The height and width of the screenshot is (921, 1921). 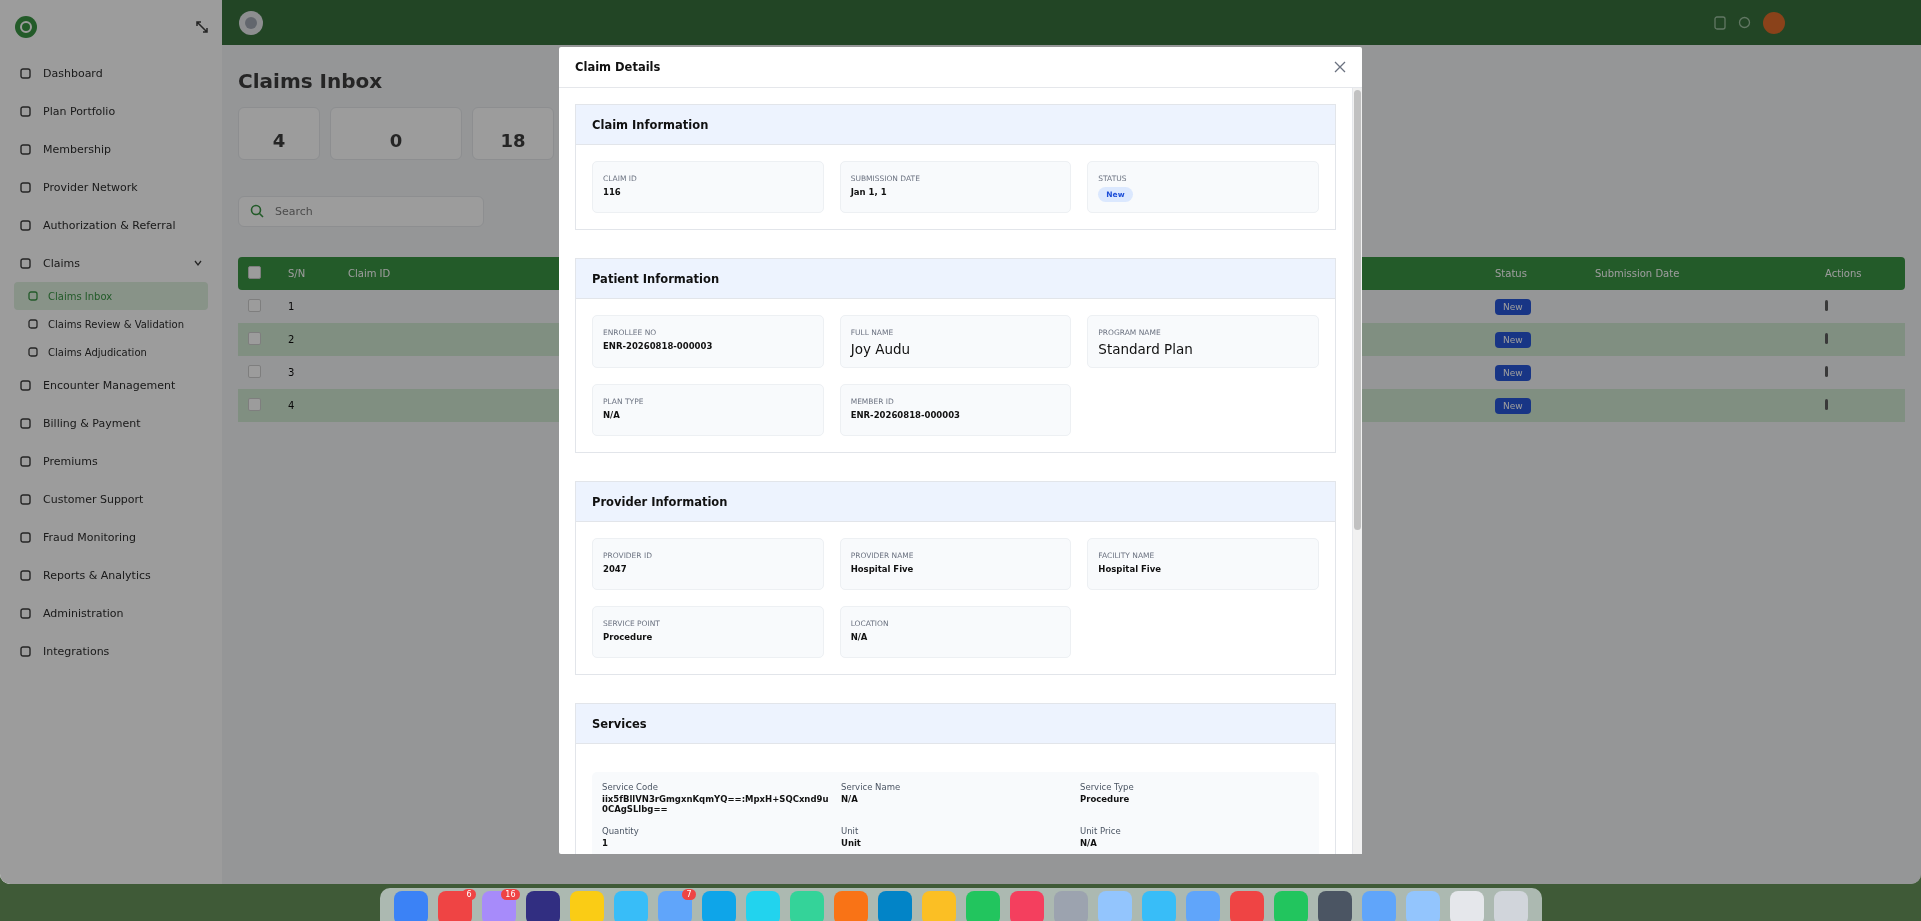 What do you see at coordinates (851, 843) in the screenshot?
I see `field-value: Unit` at bounding box center [851, 843].